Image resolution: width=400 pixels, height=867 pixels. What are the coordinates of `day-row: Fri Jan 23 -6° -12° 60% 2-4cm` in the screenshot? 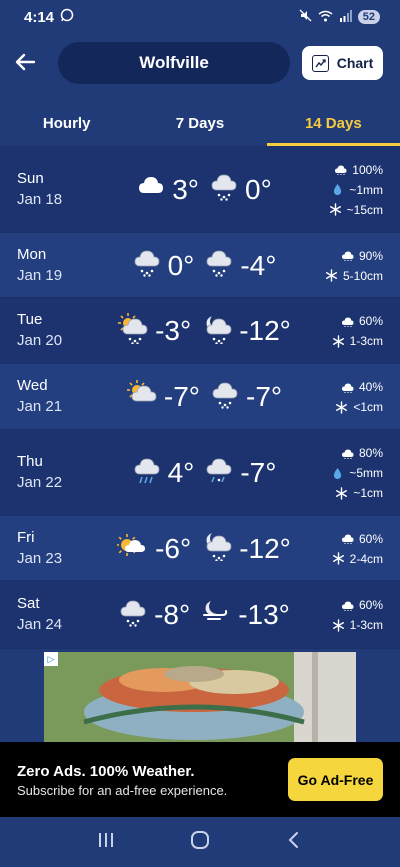 It's located at (200, 548).